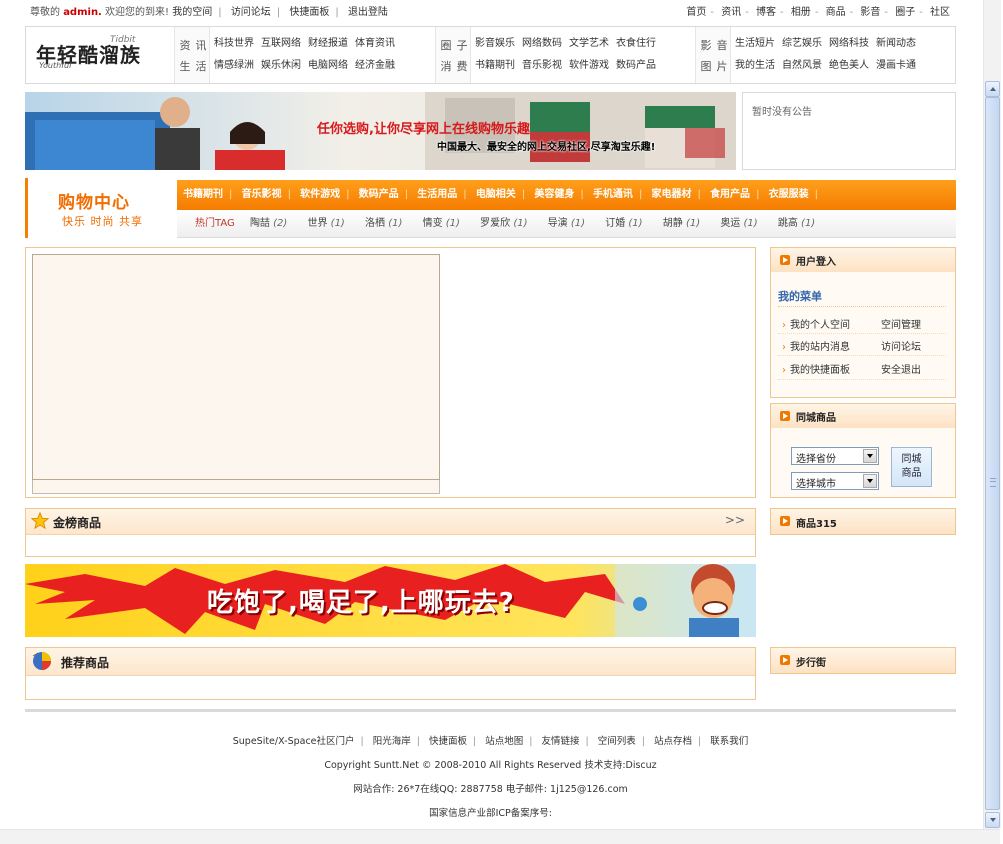 This screenshot has width=1003, height=844. Describe the element at coordinates (589, 65) in the screenshot. I see `nav-link: 软件游戏` at that location.